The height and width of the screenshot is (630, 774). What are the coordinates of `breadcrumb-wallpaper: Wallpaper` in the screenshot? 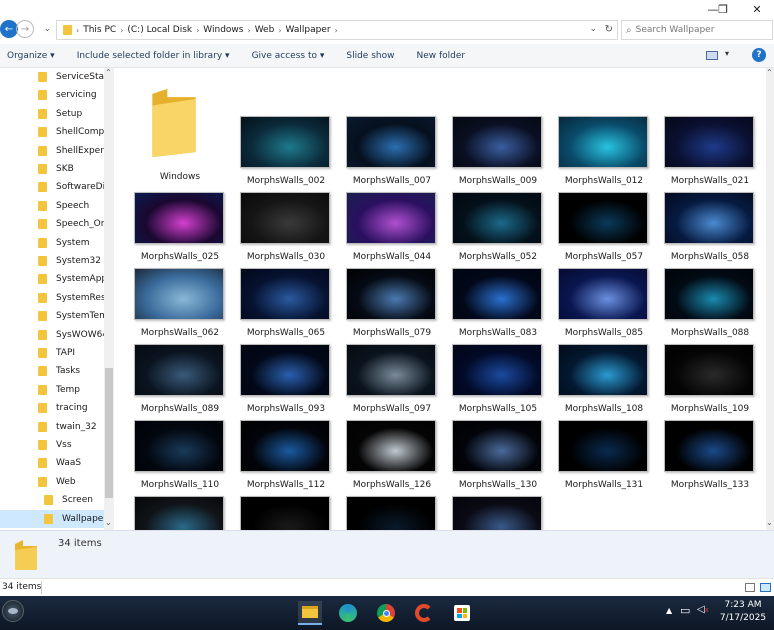 It's located at (308, 30).